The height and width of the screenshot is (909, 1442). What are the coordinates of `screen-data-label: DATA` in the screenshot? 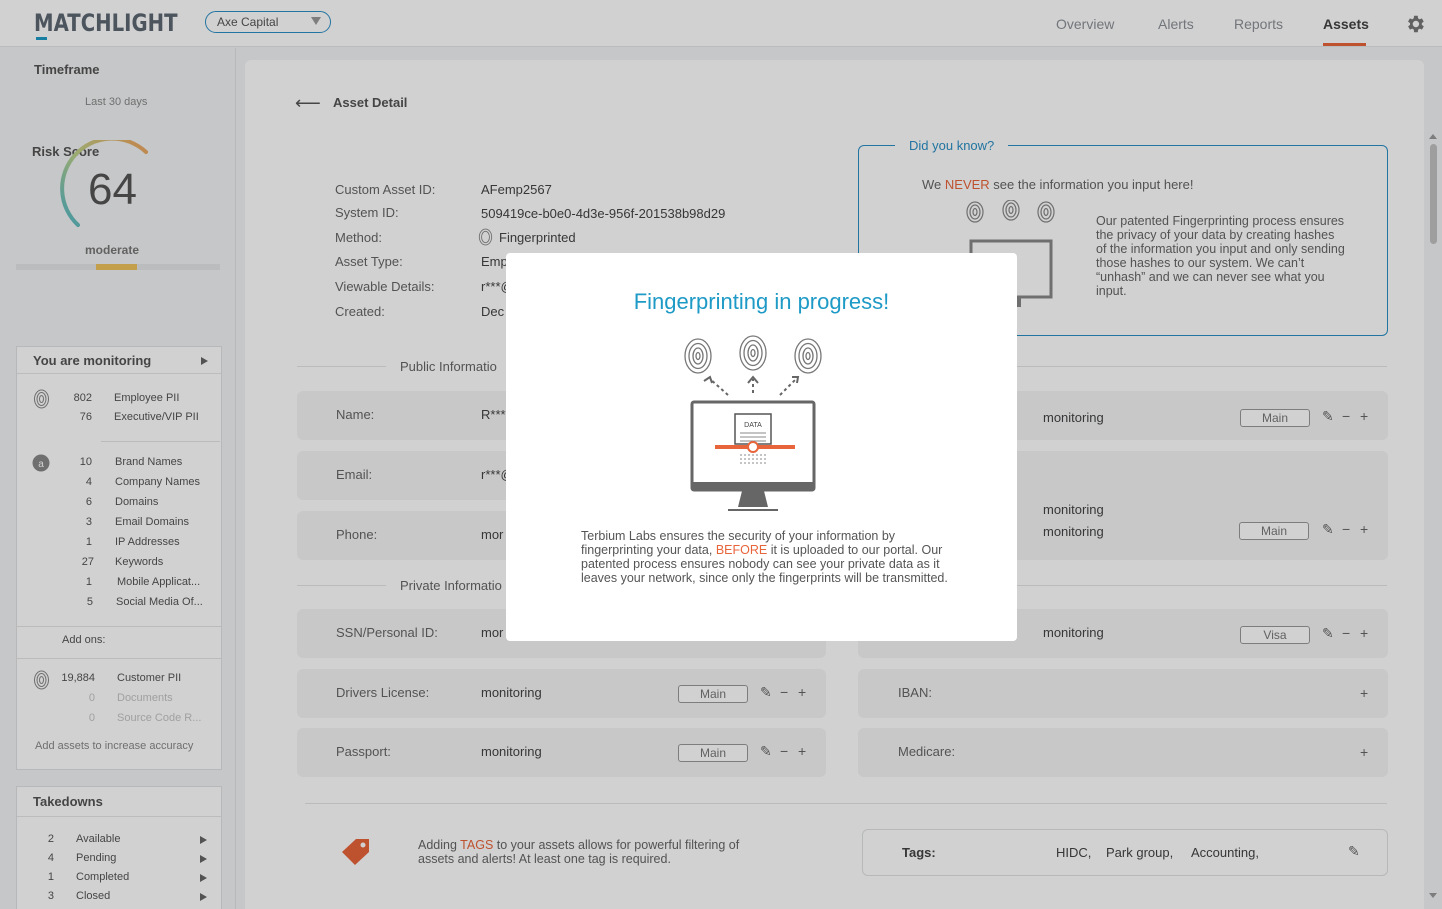 It's located at (753, 425).